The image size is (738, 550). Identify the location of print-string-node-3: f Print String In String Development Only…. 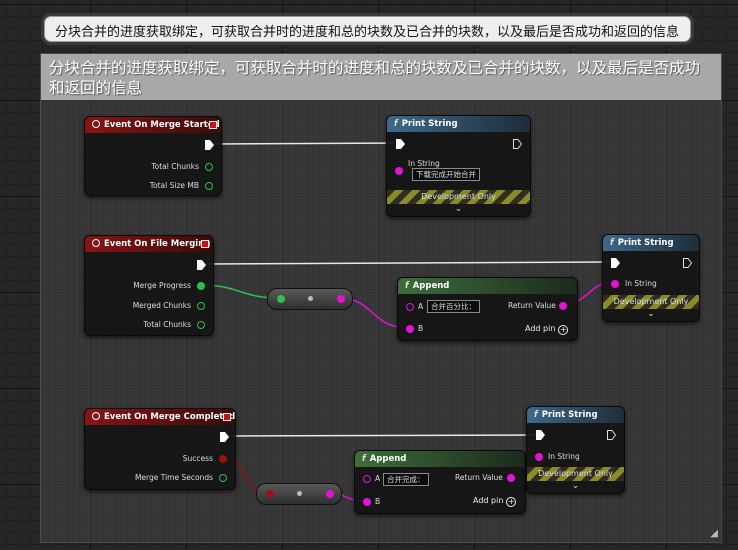
(575, 450).